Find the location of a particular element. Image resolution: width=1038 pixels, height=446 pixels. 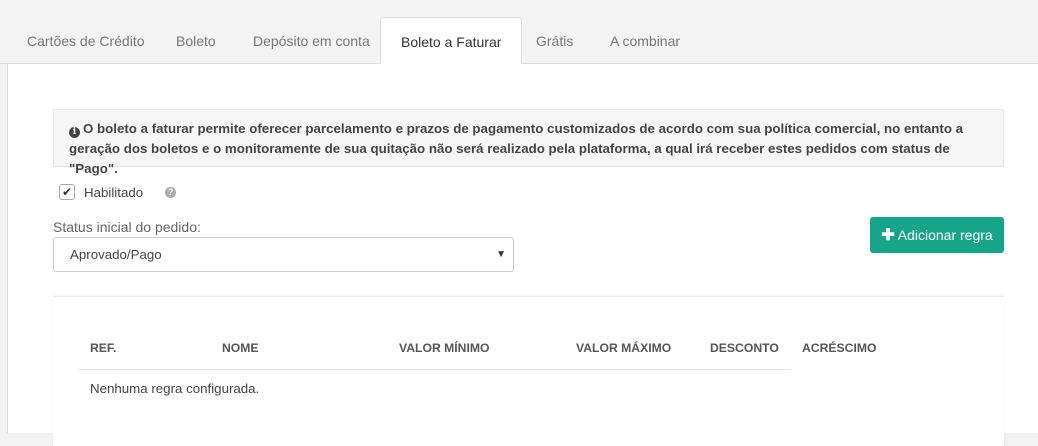

empty-table-message: Nenhuma regra configurada. is located at coordinates (175, 388).